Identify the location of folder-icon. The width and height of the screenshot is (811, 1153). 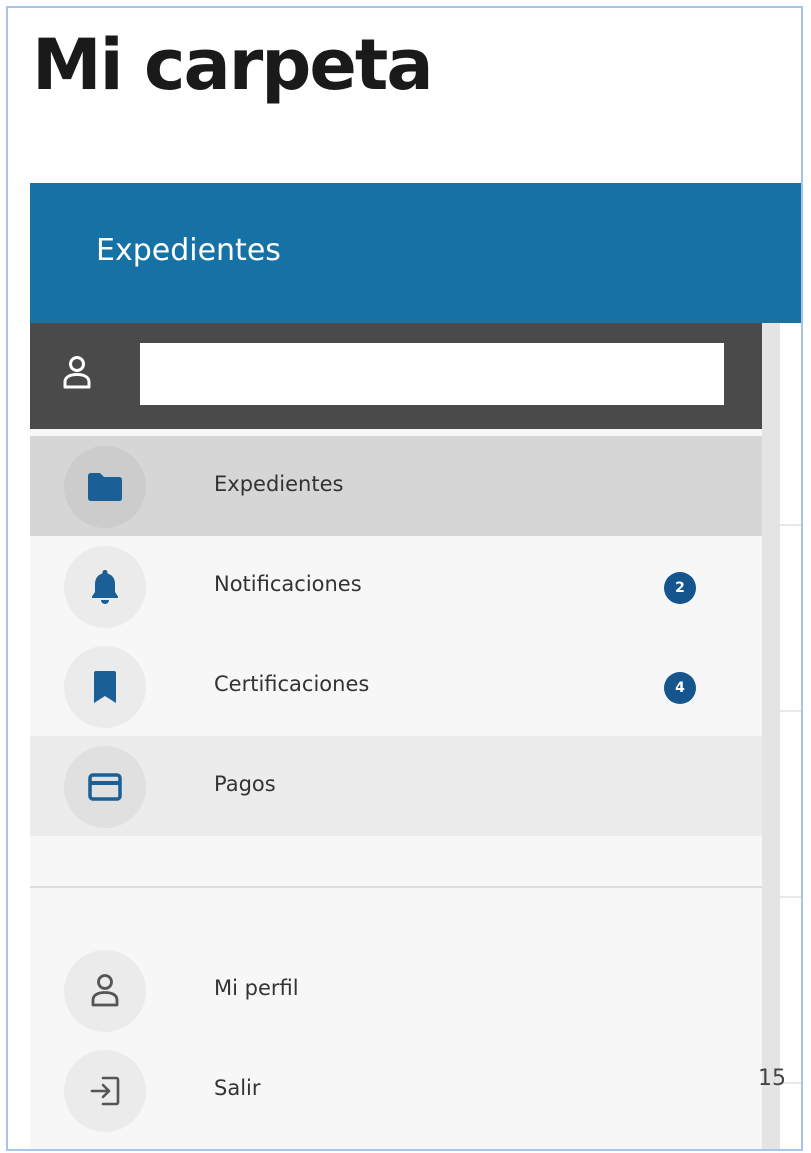
(105, 487).